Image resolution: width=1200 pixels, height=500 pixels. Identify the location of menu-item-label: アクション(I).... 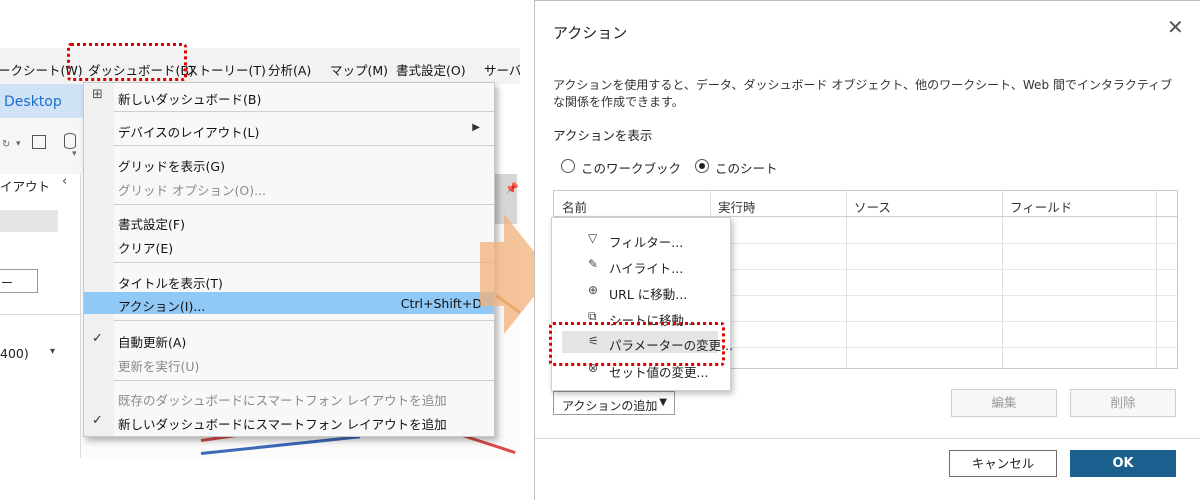
(162, 306).